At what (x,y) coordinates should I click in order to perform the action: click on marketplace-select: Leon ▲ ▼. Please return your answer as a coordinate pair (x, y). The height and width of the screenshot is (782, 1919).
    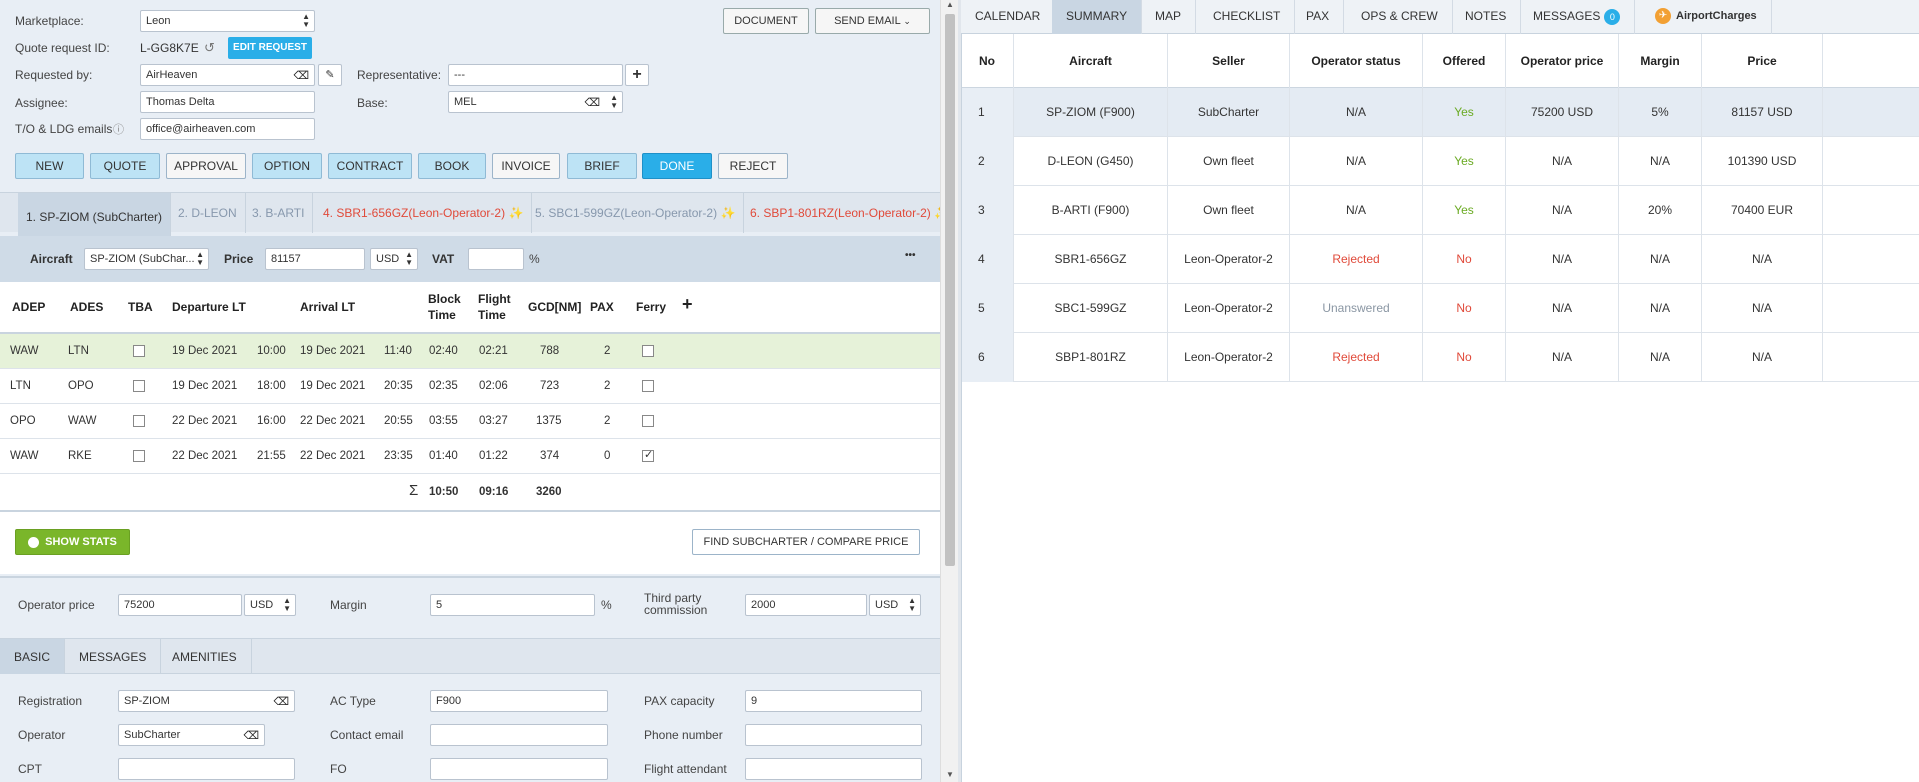
    Looking at the image, I should click on (227, 21).